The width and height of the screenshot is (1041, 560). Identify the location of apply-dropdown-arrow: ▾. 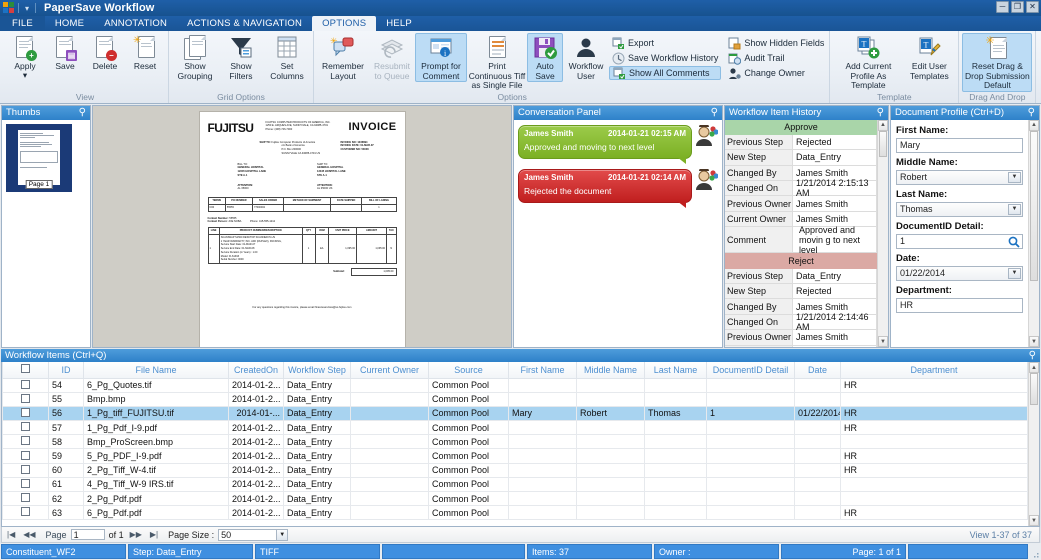
(25, 74).